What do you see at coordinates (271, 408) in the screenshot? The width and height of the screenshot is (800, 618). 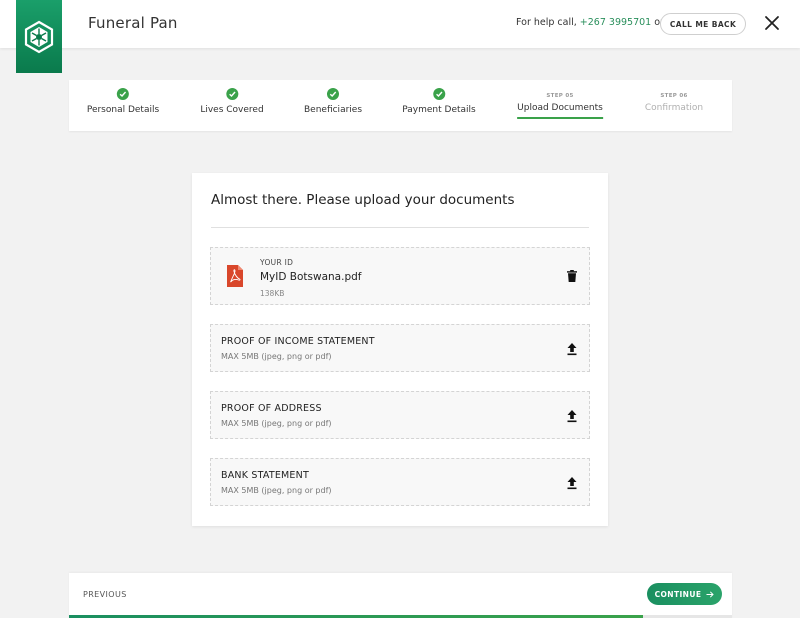 I see `document-label: PROOF OF ADDRESS` at bounding box center [271, 408].